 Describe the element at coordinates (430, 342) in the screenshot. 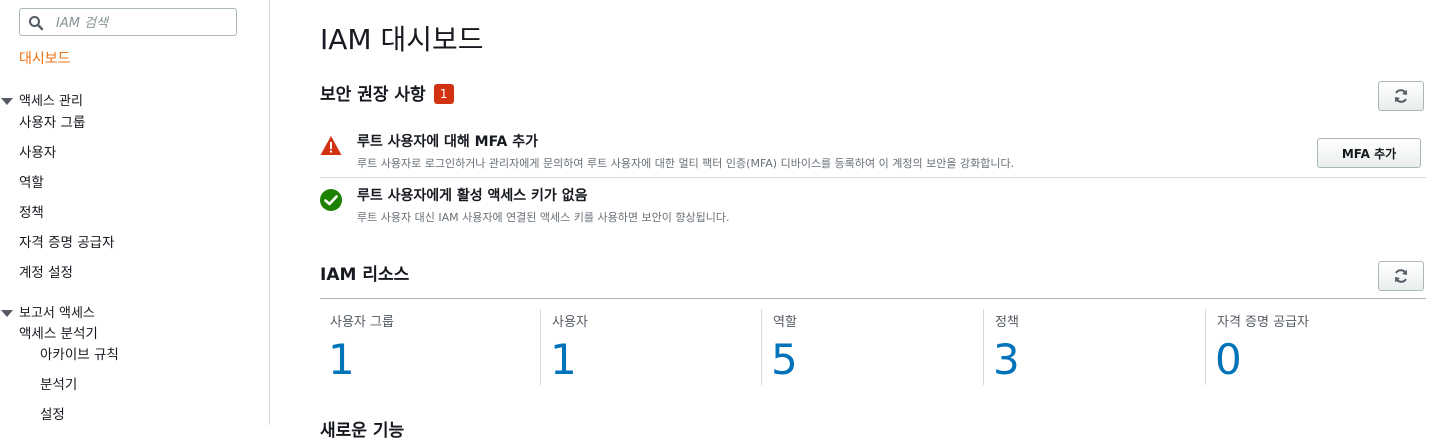

I see `resource-user-groups: 사용자 그룹 1` at that location.